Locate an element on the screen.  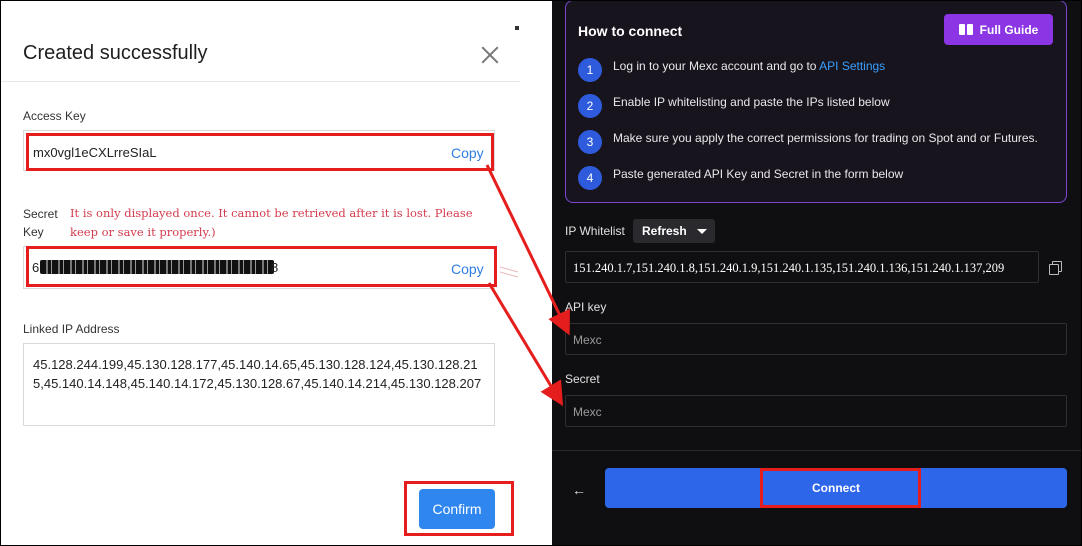
step-number: 2 is located at coordinates (590, 106).